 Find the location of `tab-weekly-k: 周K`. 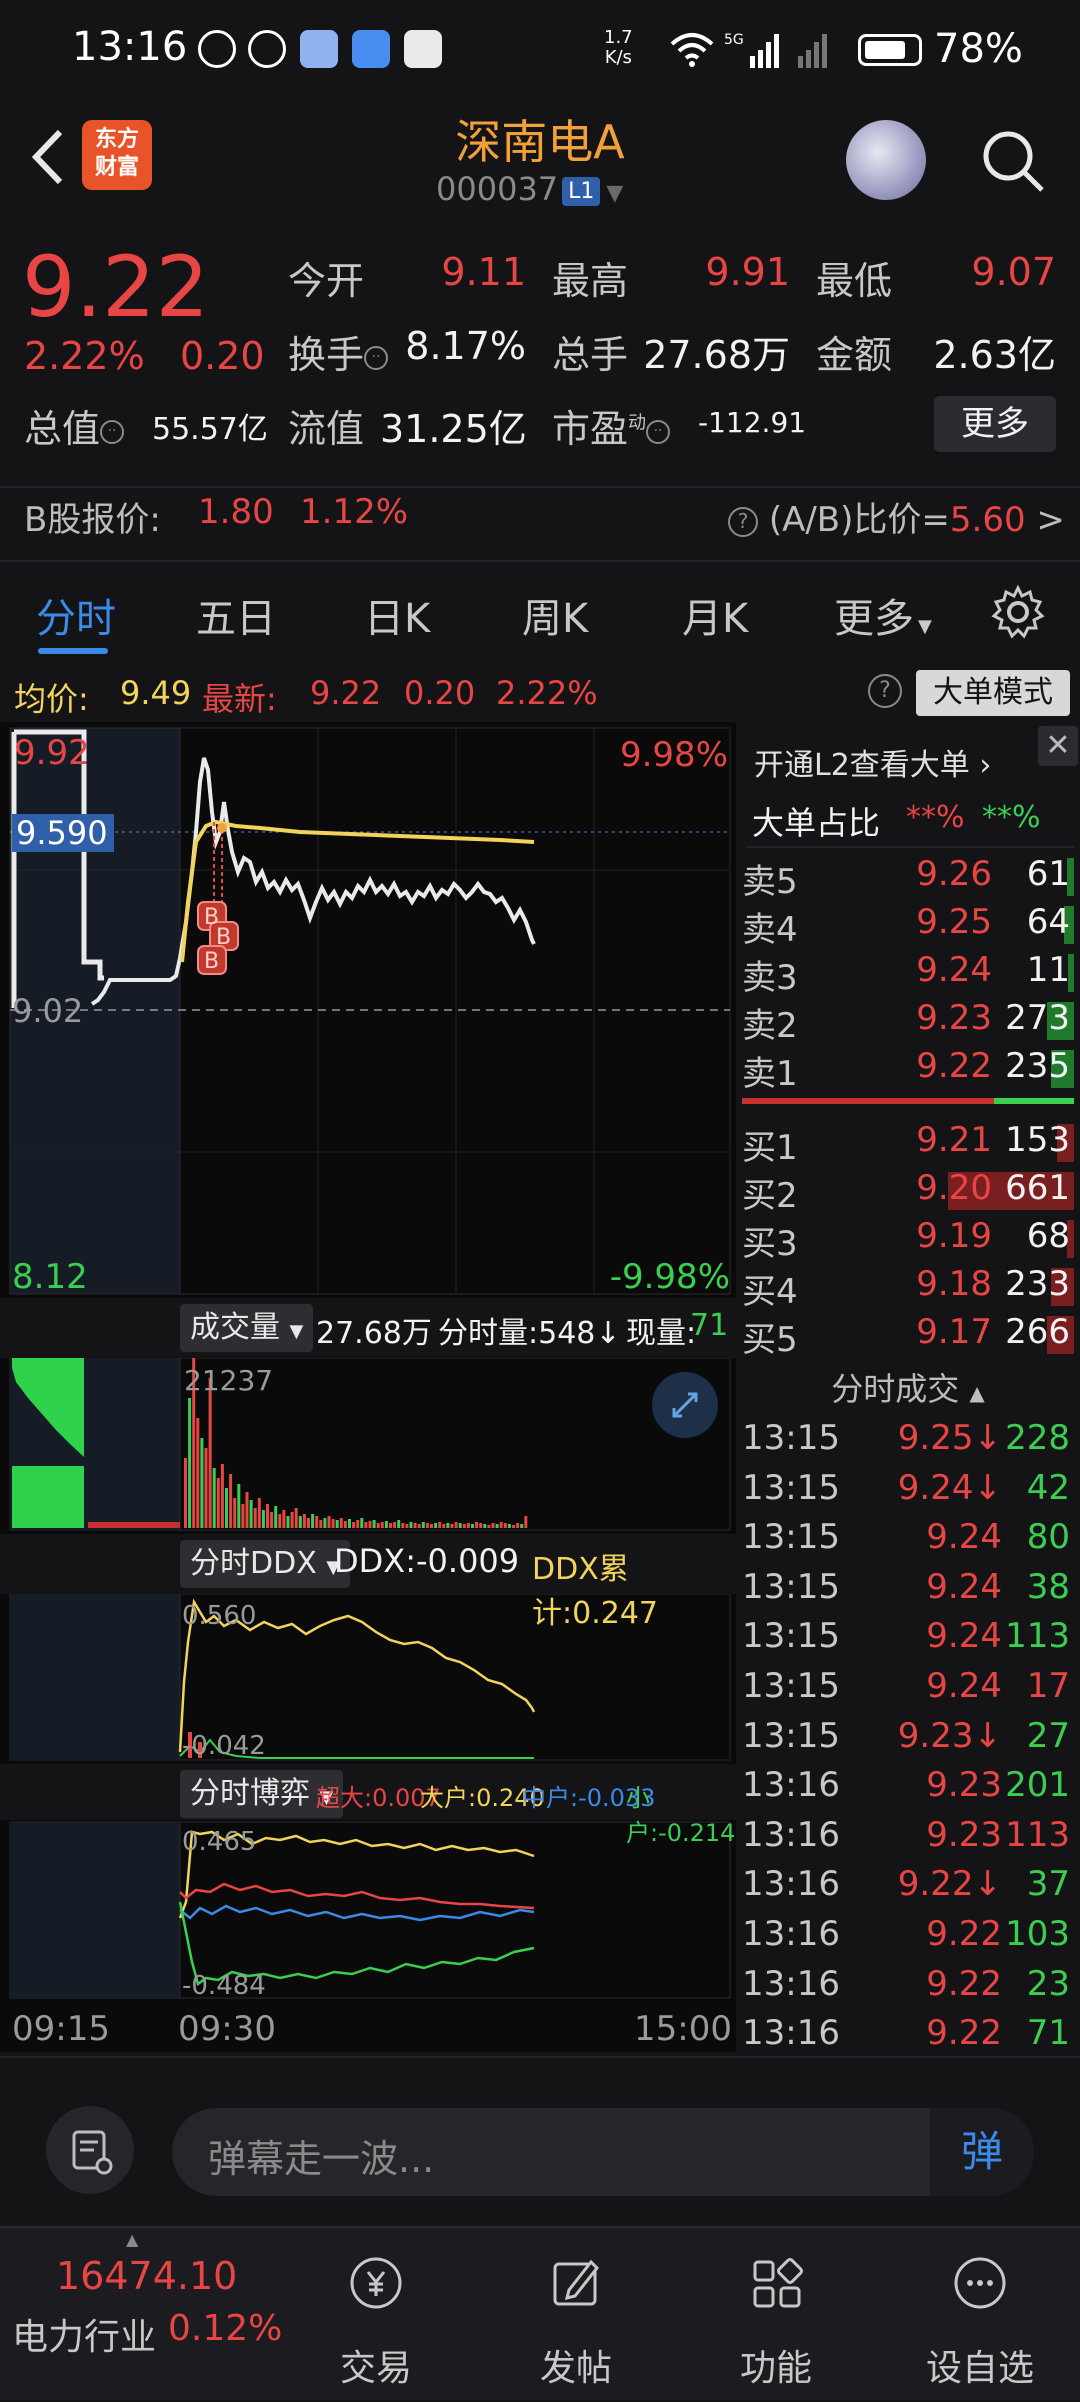

tab-weekly-k: 周K is located at coordinates (555, 615).